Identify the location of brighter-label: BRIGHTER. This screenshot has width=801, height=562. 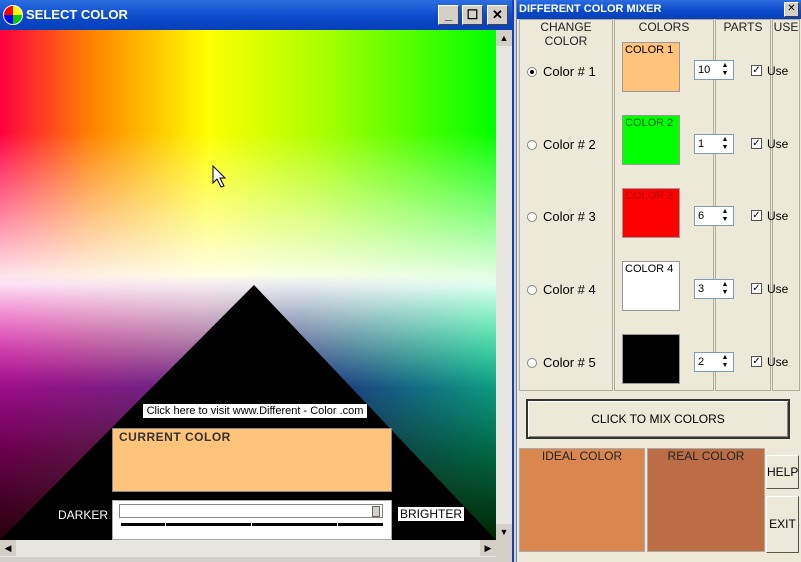
(431, 514).